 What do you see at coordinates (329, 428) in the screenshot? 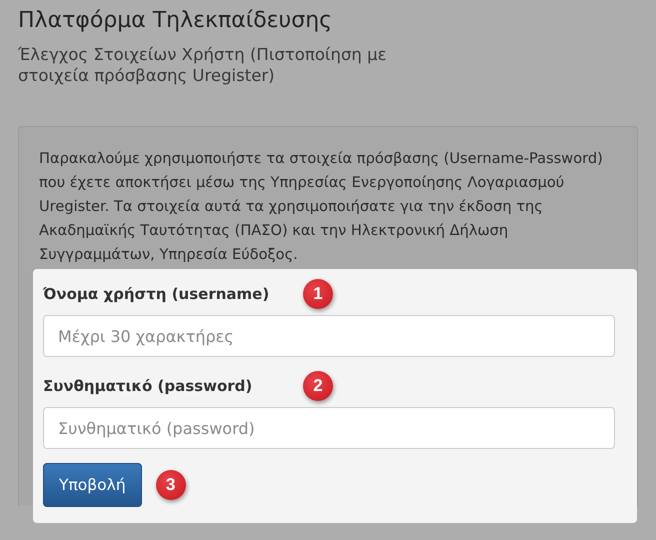
I see `password-field: Συνθηματικό (password)` at bounding box center [329, 428].